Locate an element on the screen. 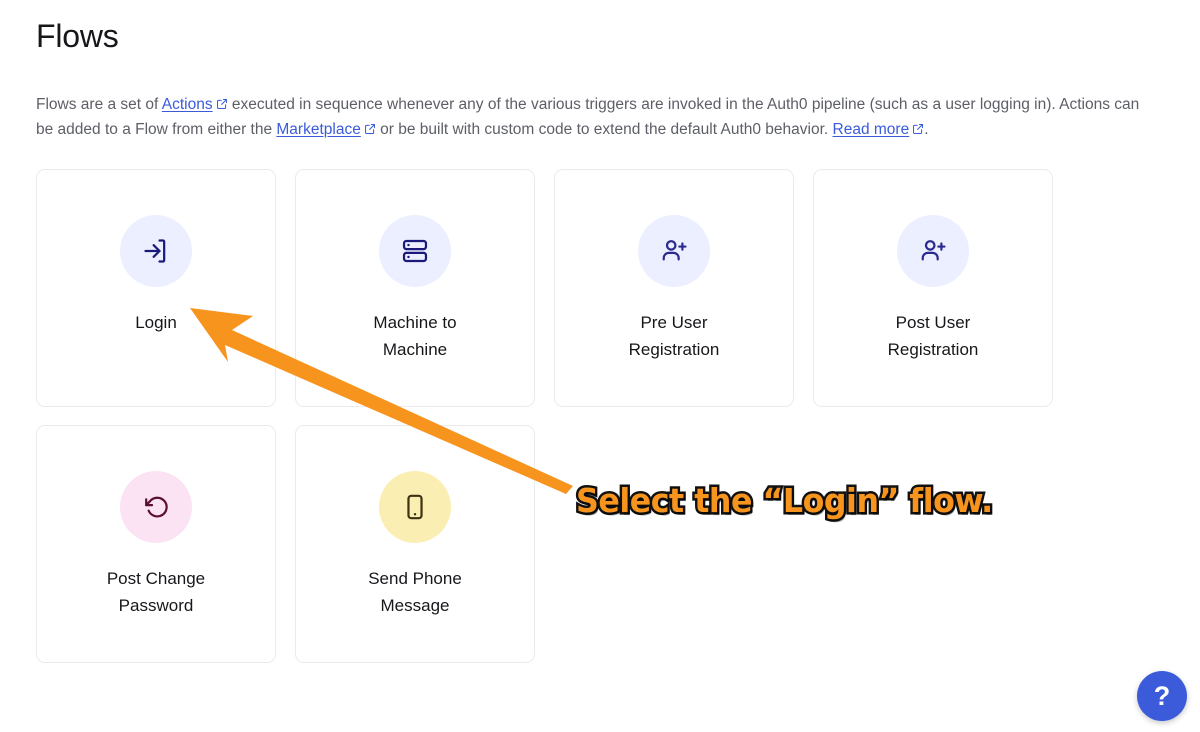 The height and width of the screenshot is (732, 1200). flow-card-pre-user-registration: Pre User Registration is located at coordinates (674, 288).